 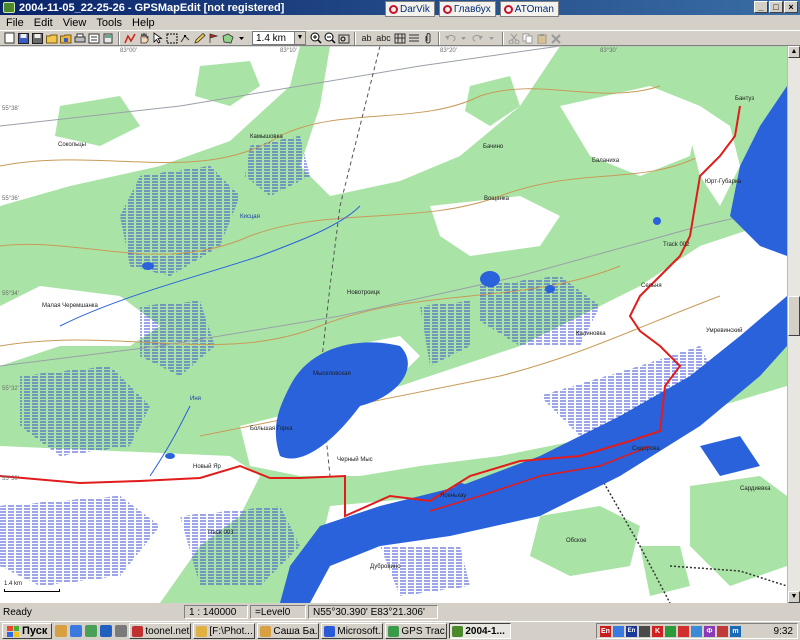 I want to click on scroll-thumb, so click(x=794, y=316).